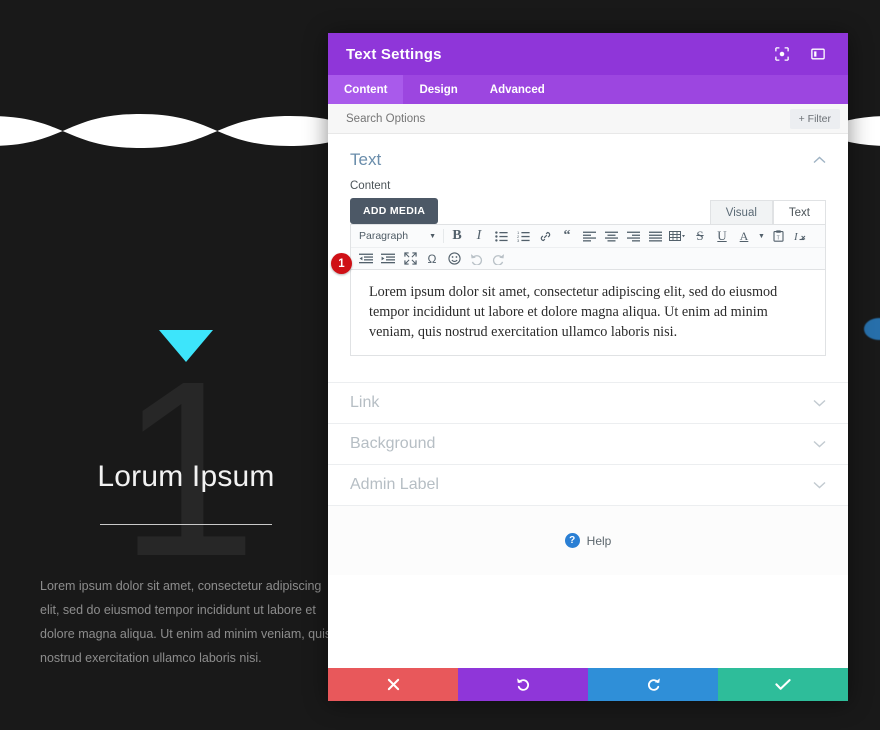 The image size is (880, 730). Describe the element at coordinates (801, 118) in the screenshot. I see `plus-icon: +` at that location.